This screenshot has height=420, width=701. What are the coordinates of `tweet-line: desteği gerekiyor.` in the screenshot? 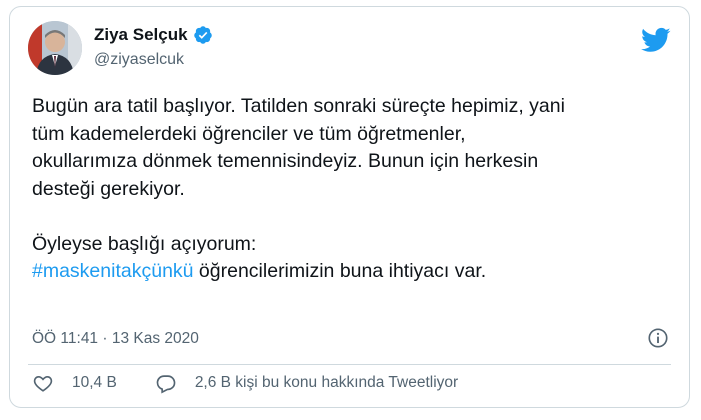 It's located at (108, 188).